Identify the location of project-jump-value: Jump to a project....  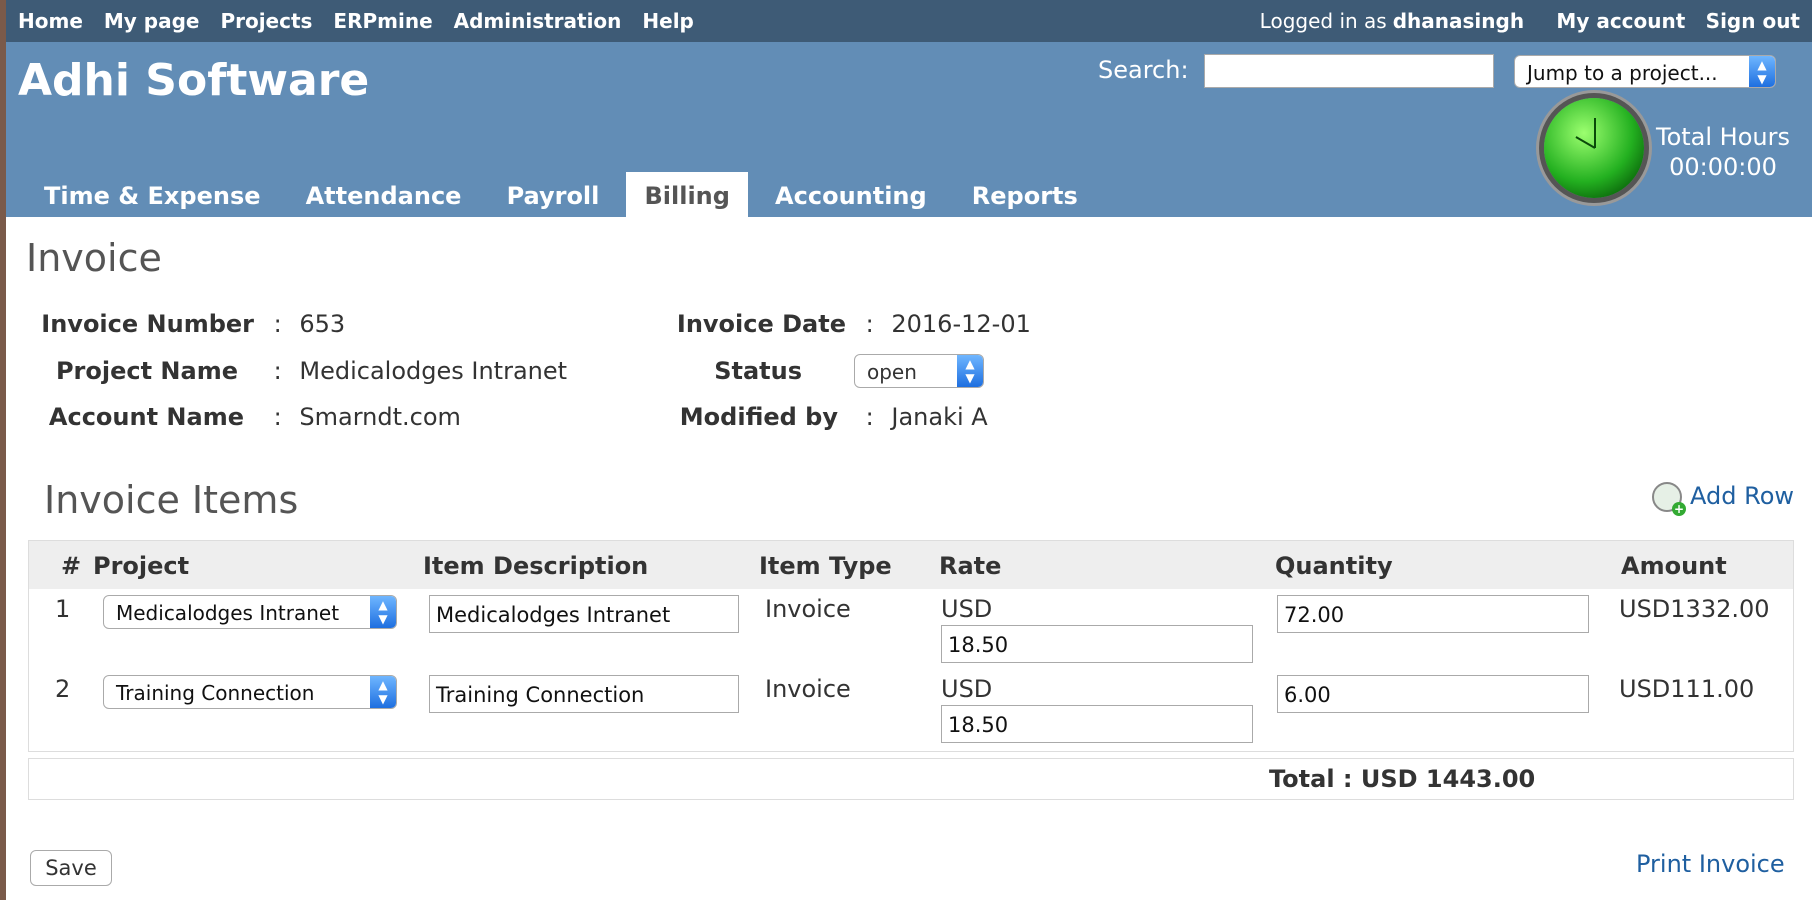
(1622, 73).